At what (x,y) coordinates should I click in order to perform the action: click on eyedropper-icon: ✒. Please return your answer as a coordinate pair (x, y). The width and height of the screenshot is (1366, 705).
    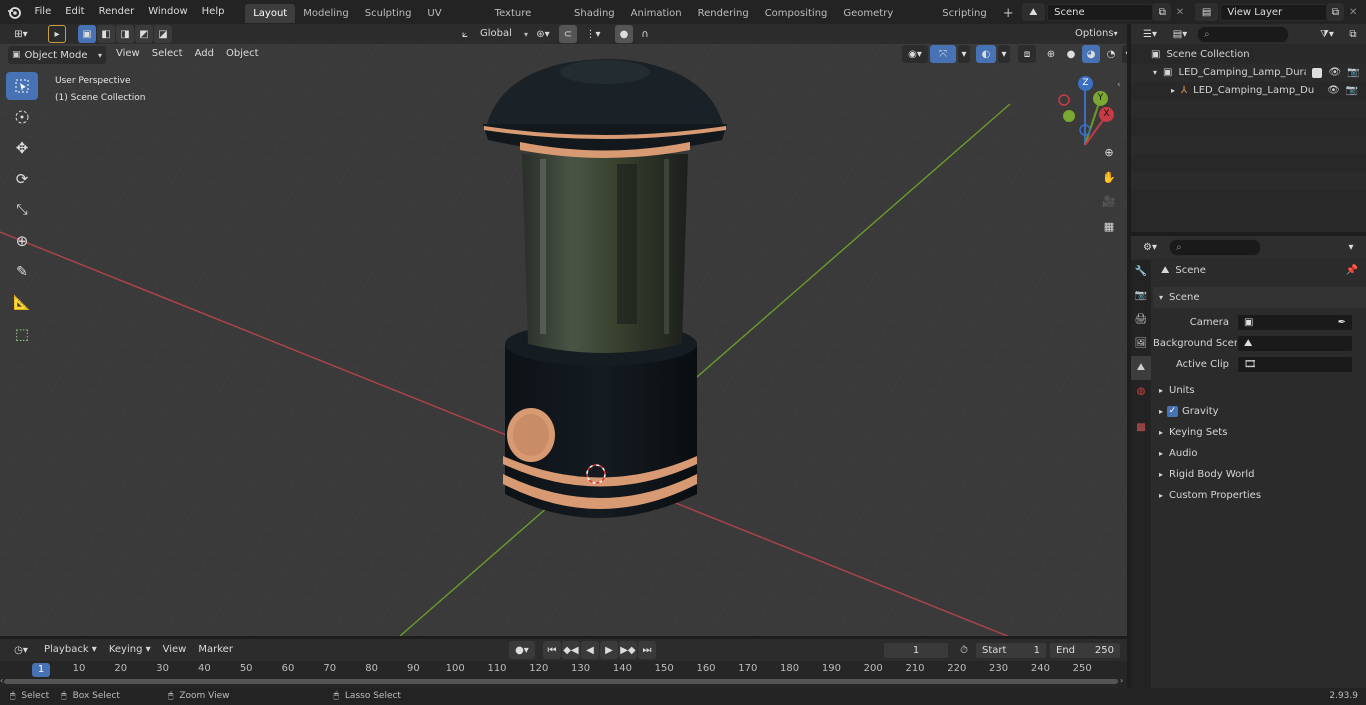
    Looking at the image, I should click on (1342, 322).